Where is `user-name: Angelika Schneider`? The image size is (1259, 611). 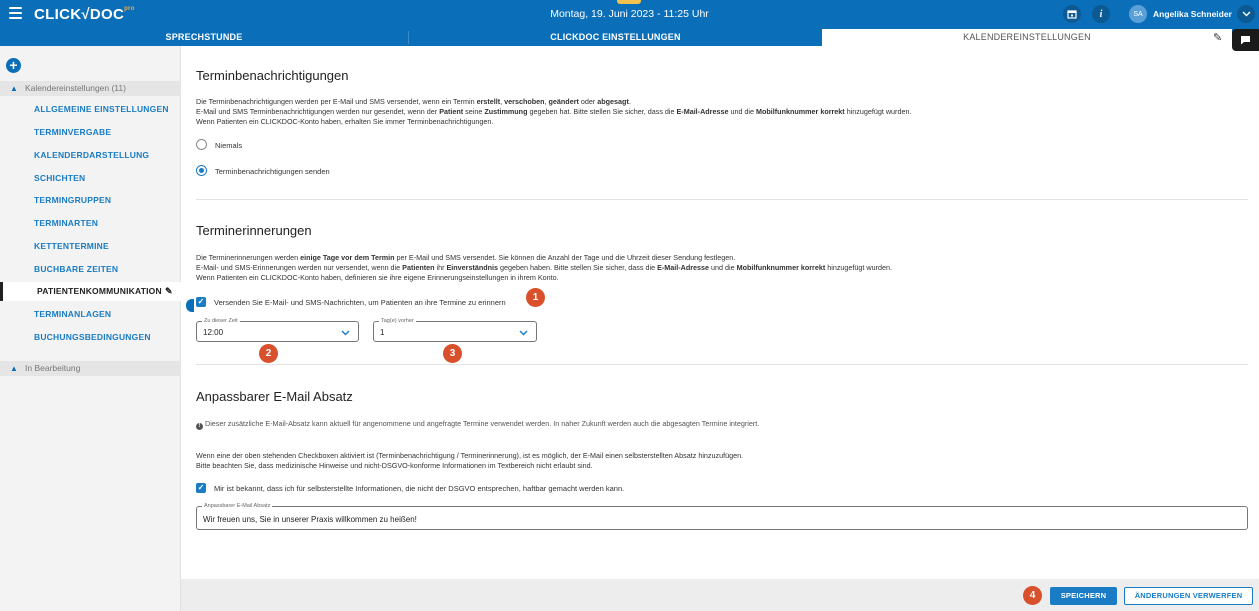
user-name: Angelika Schneider is located at coordinates (1192, 14).